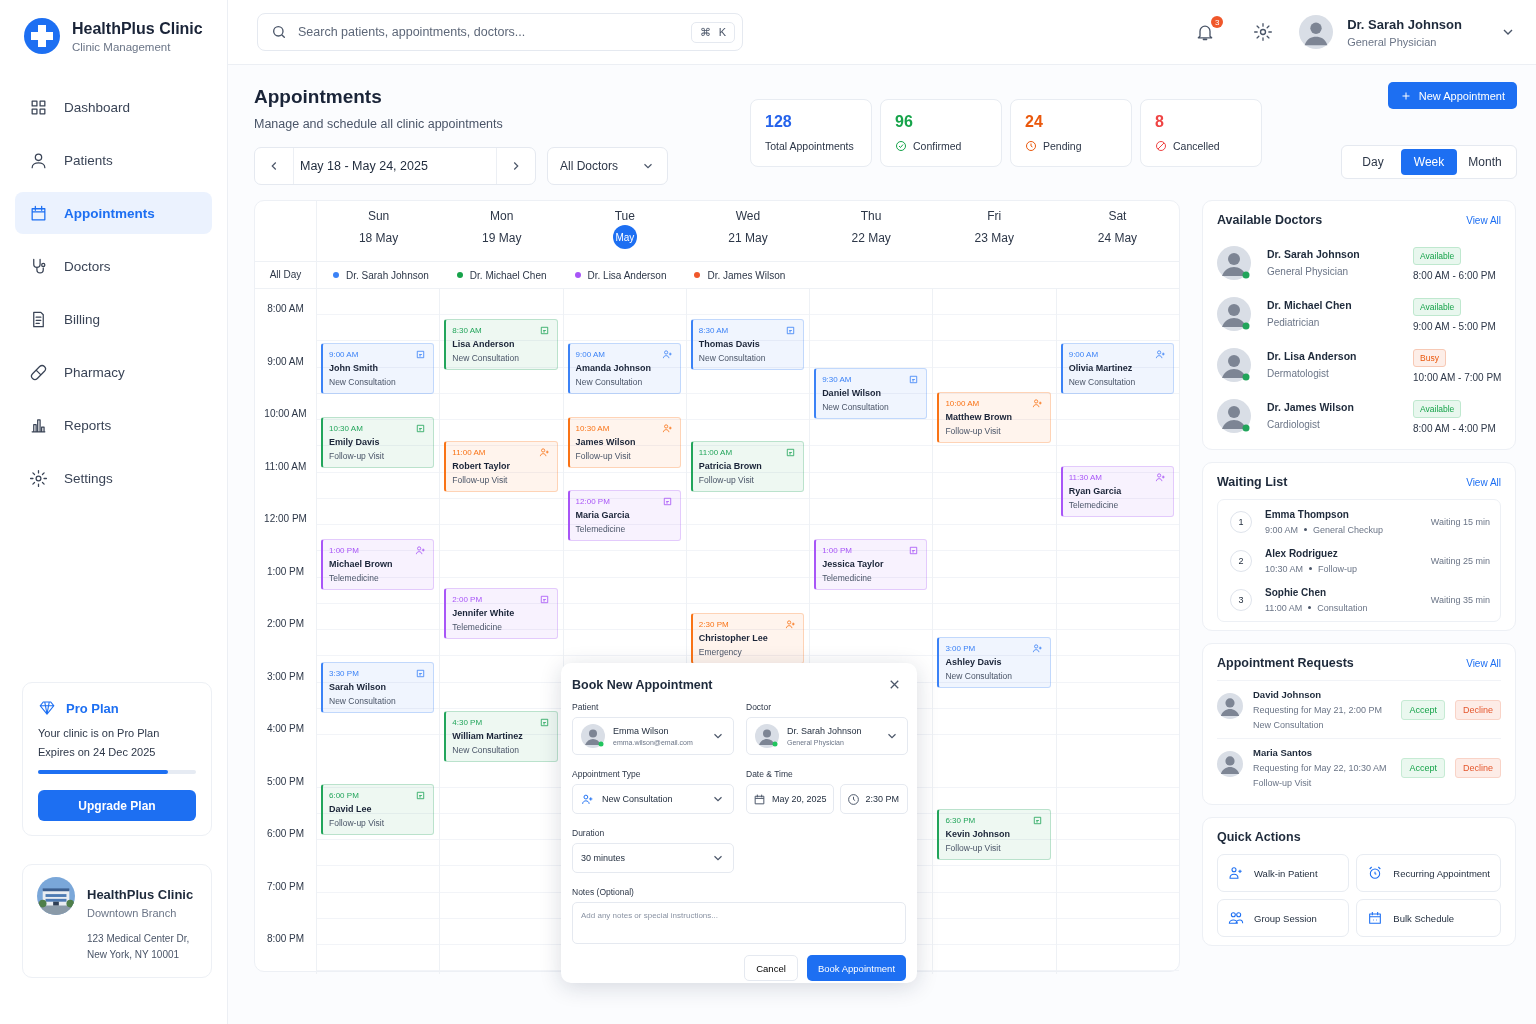  I want to click on doctor-specialty: General Physician, so click(1308, 271).